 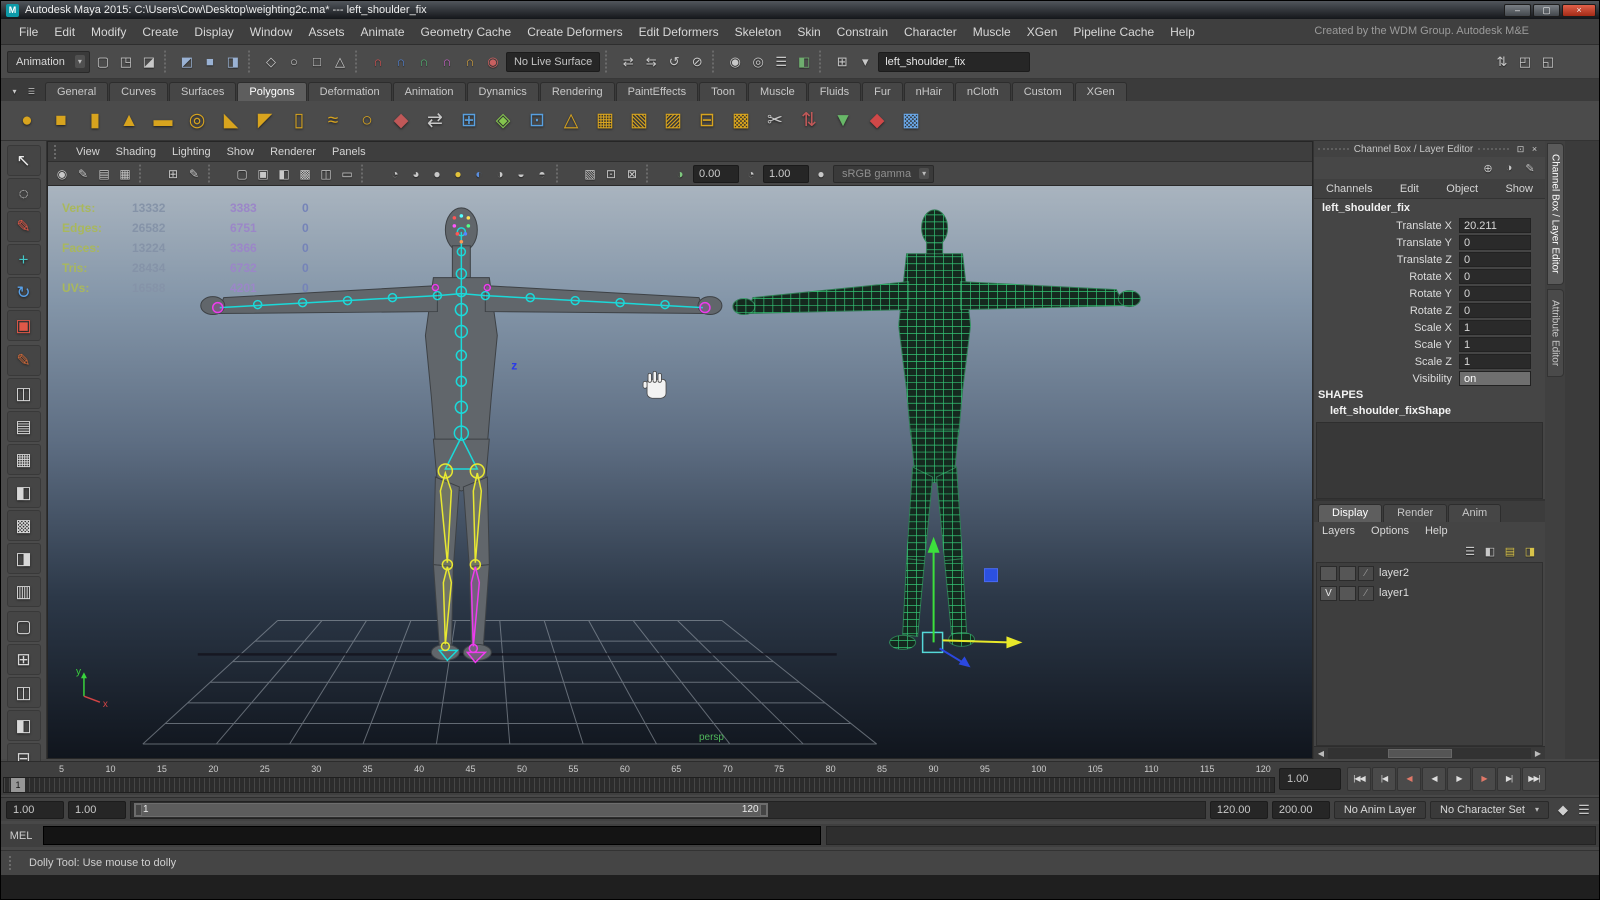 I want to click on menu-set-selector: Animation ▾, so click(x=48, y=61).